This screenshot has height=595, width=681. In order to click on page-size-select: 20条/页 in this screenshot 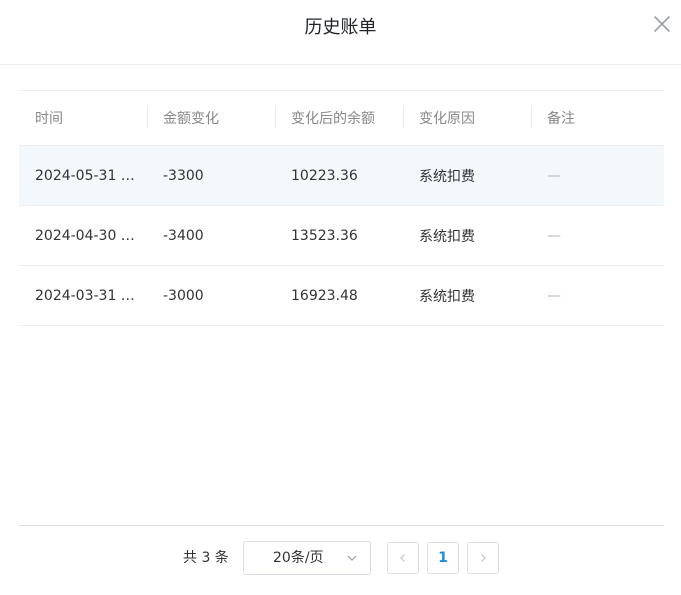, I will do `click(307, 558)`.